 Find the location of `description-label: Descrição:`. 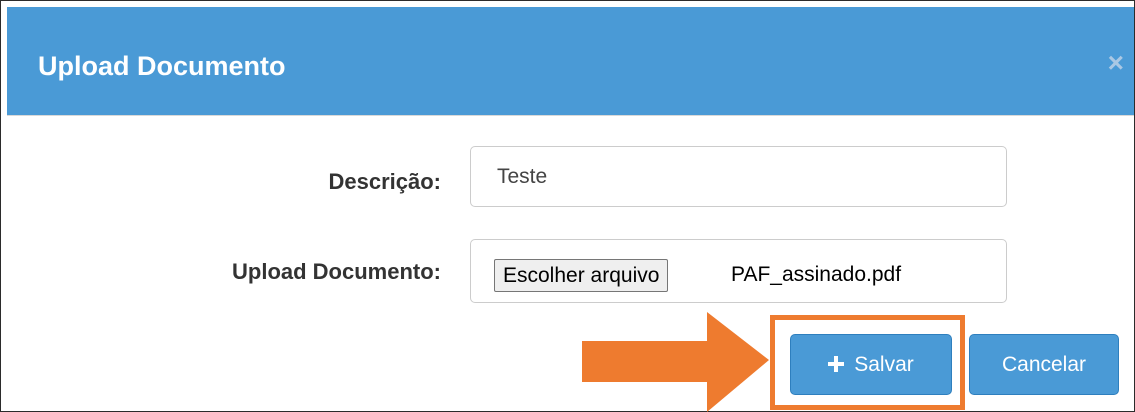

description-label: Descrição: is located at coordinates (384, 181).